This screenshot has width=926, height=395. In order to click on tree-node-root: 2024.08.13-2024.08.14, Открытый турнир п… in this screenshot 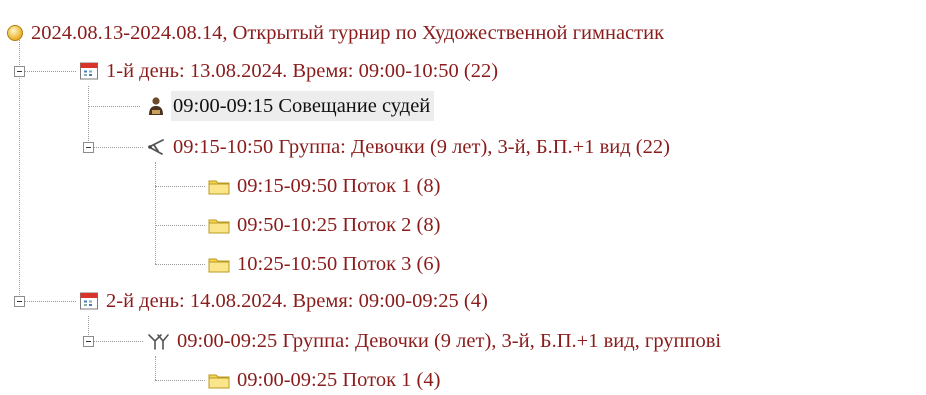, I will do `click(337, 33)`.